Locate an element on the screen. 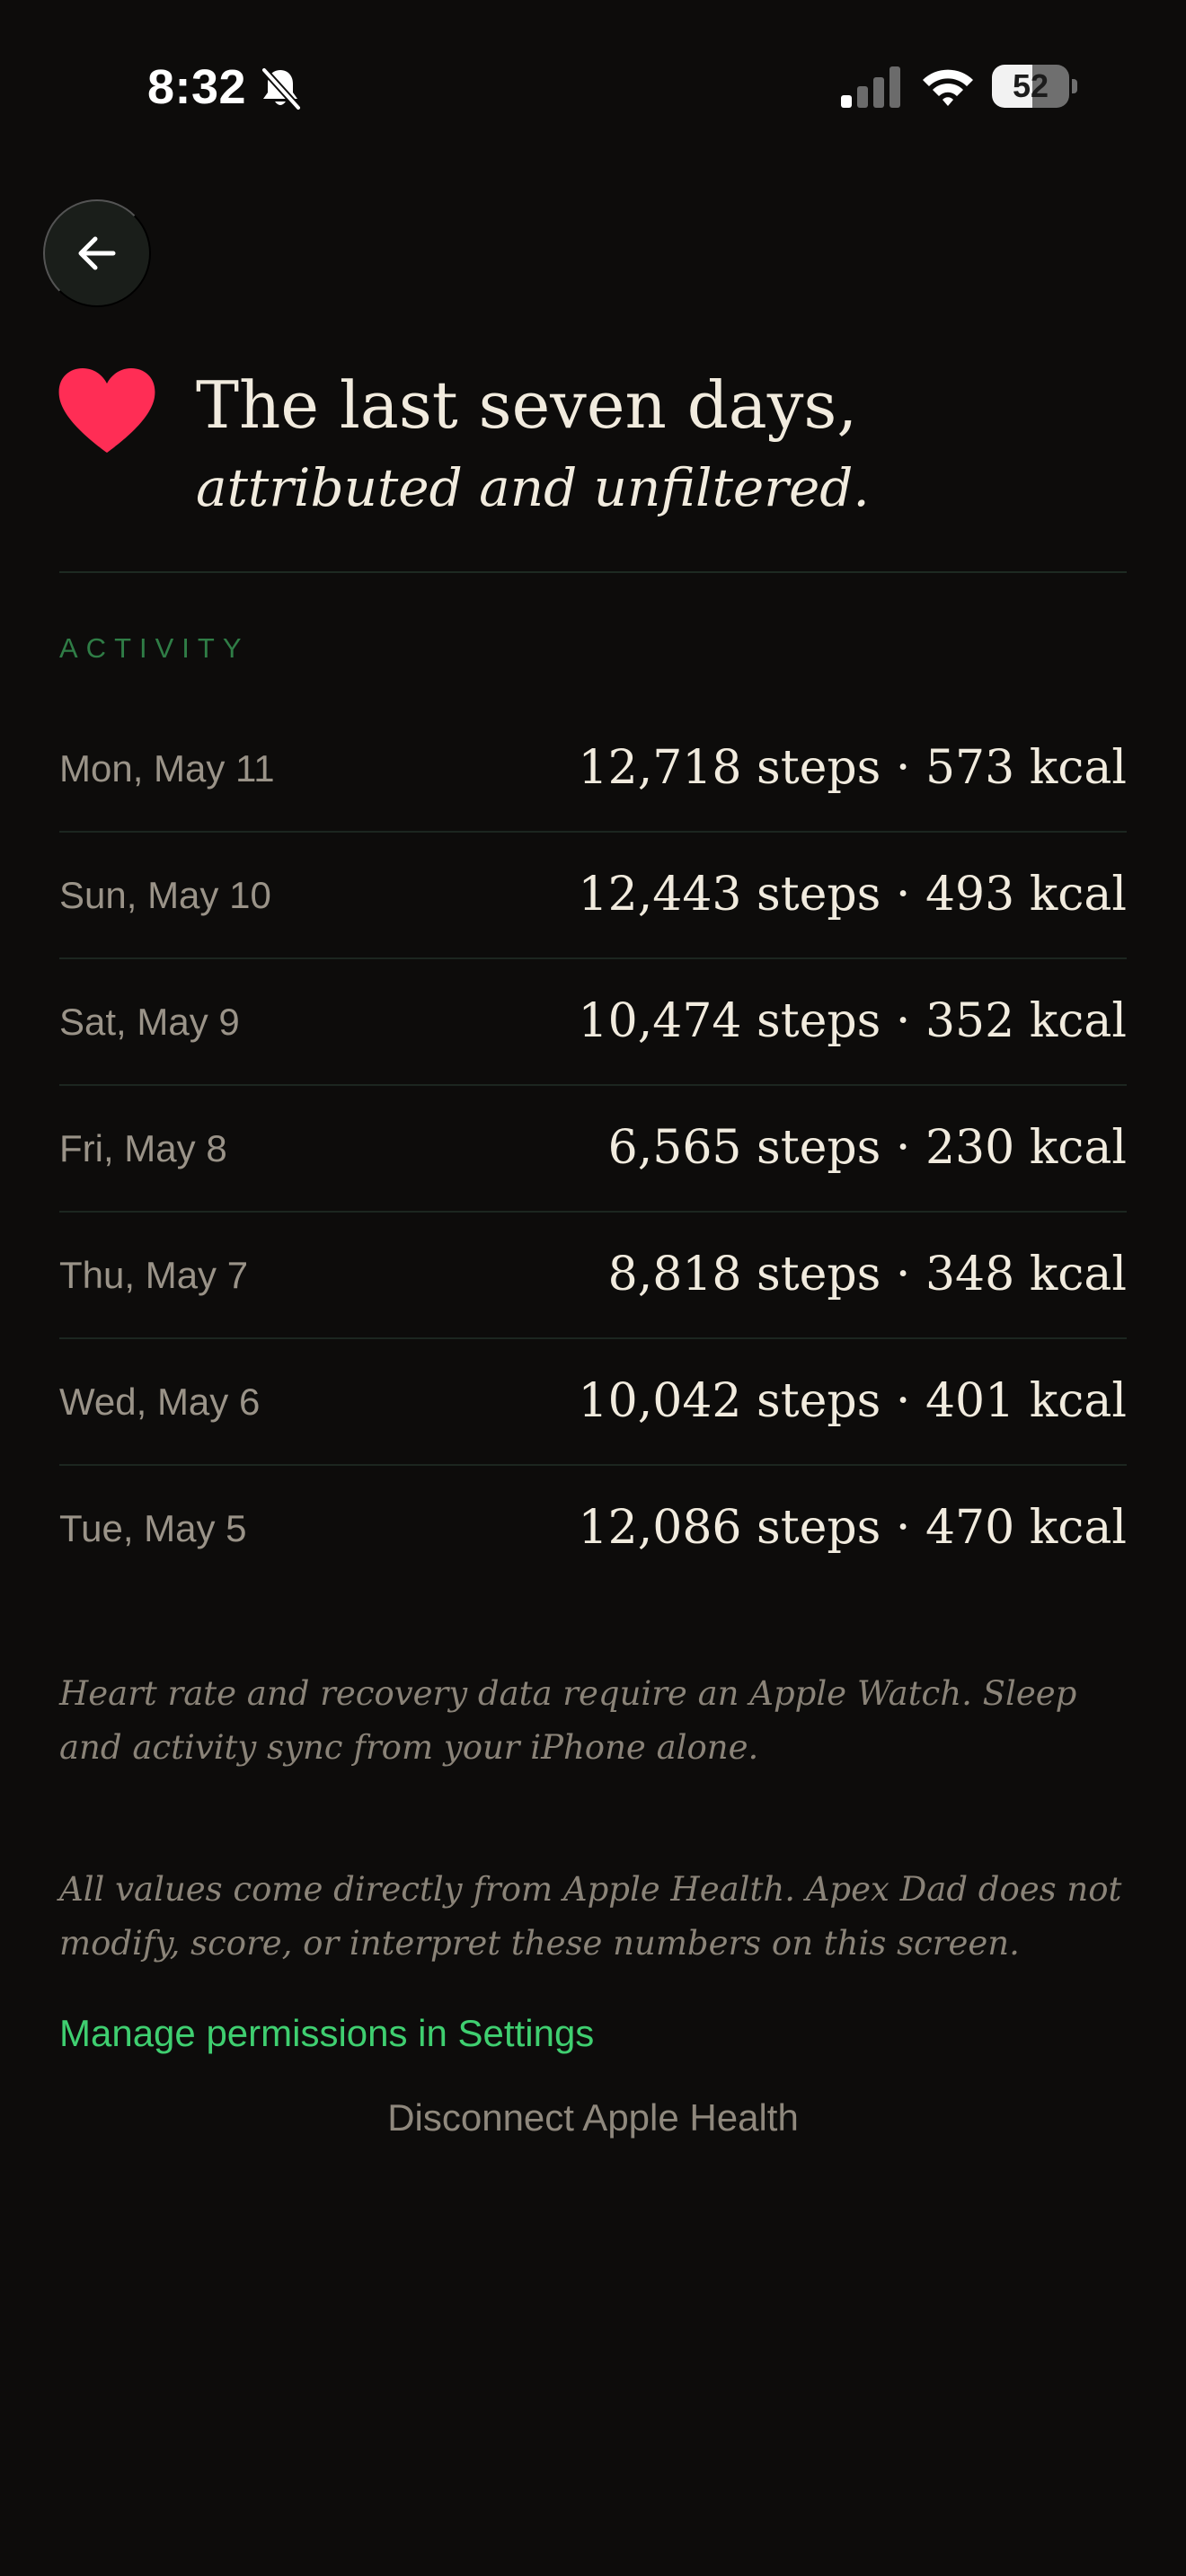  battery-indicator: 52 is located at coordinates (1035, 86).